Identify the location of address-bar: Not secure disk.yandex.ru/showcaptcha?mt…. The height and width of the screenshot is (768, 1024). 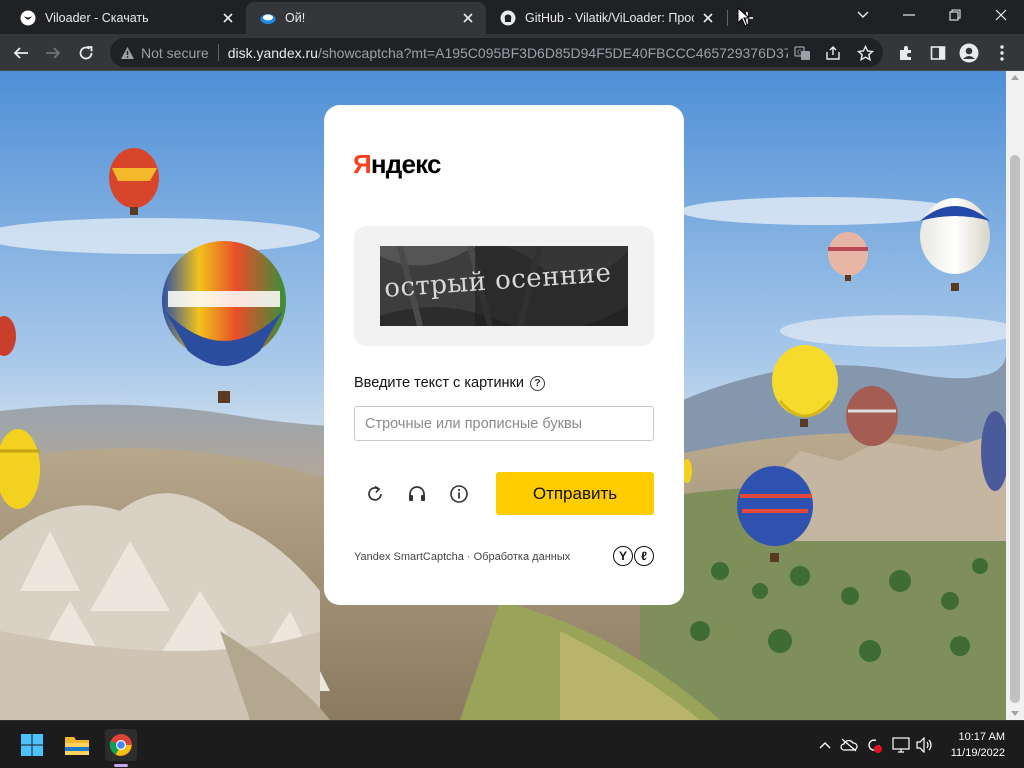
(496, 52).